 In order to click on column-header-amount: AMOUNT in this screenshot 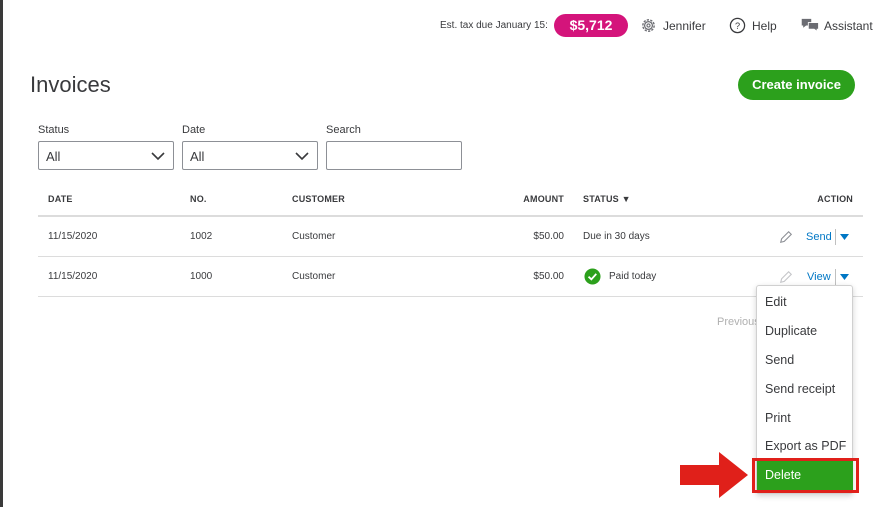, I will do `click(543, 199)`.